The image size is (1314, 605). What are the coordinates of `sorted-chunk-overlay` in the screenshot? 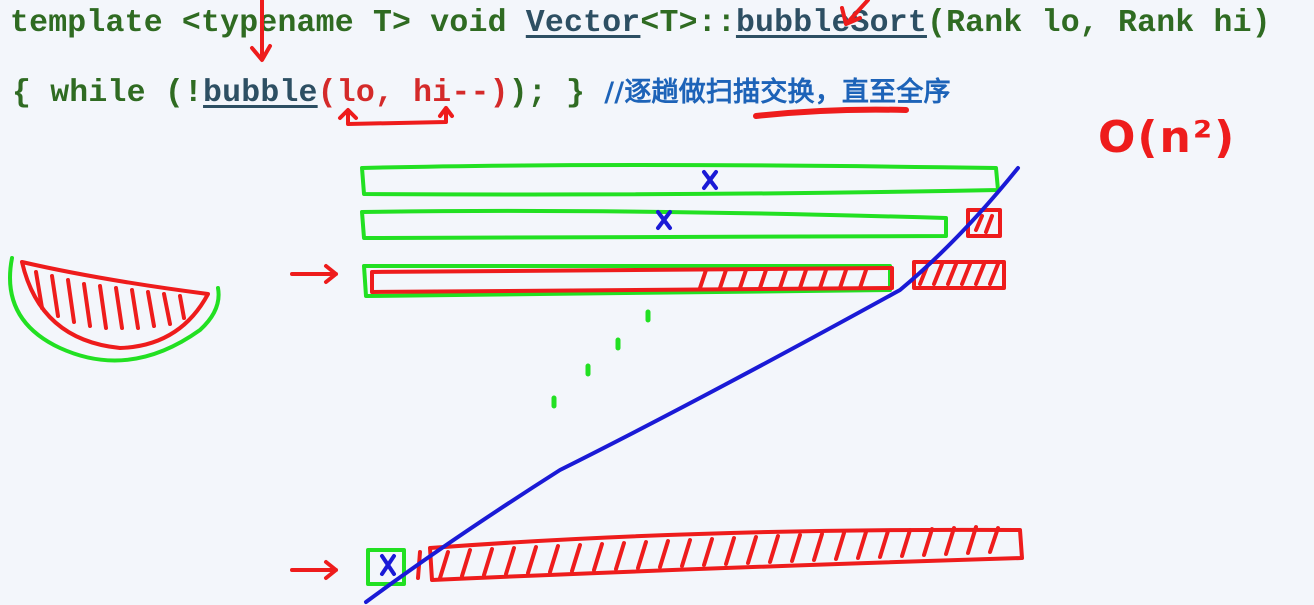 It's located at (632, 280).